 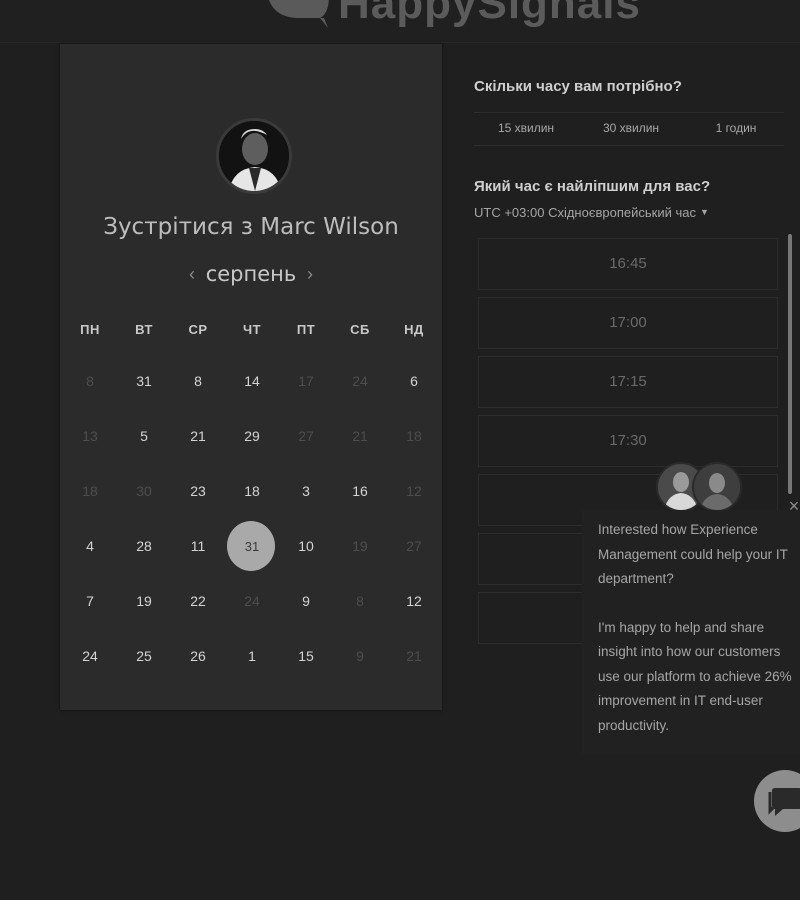 What do you see at coordinates (628, 264) in the screenshot?
I see `time-slot-button: 16:45` at bounding box center [628, 264].